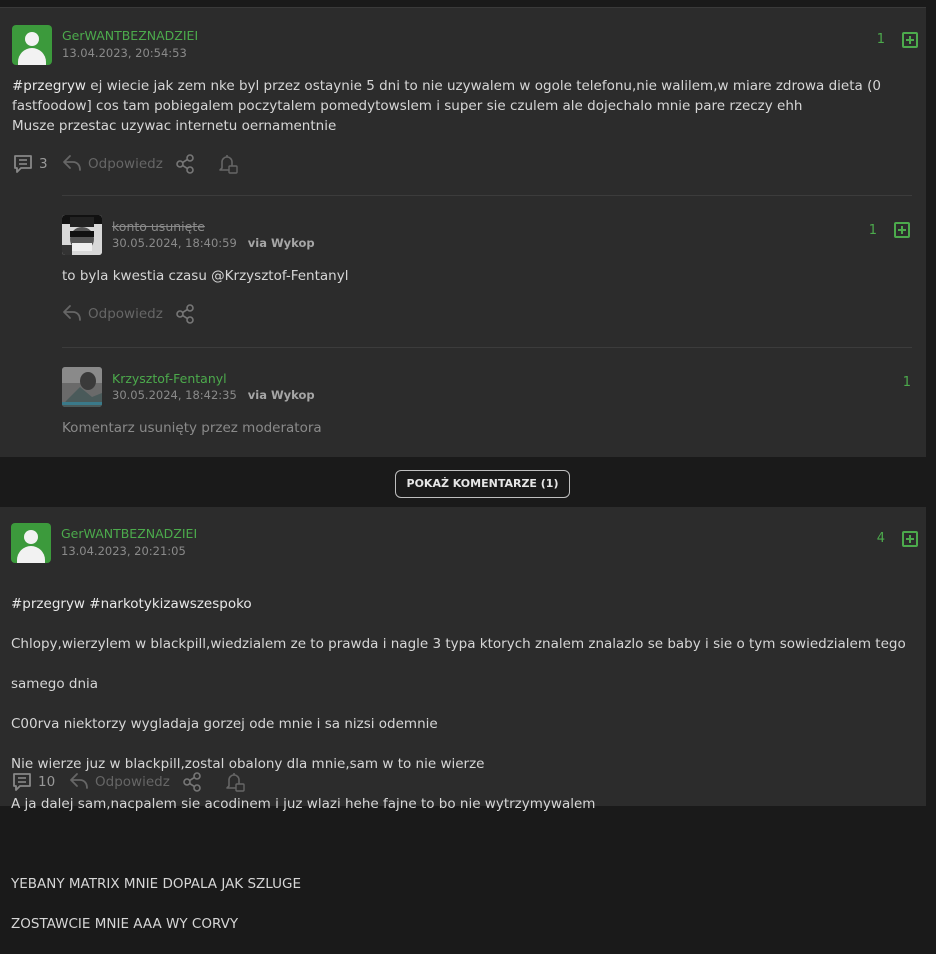  Describe the element at coordinates (192, 428) in the screenshot. I see `comment-body: Komentarz usunięty przez moderatora` at that location.